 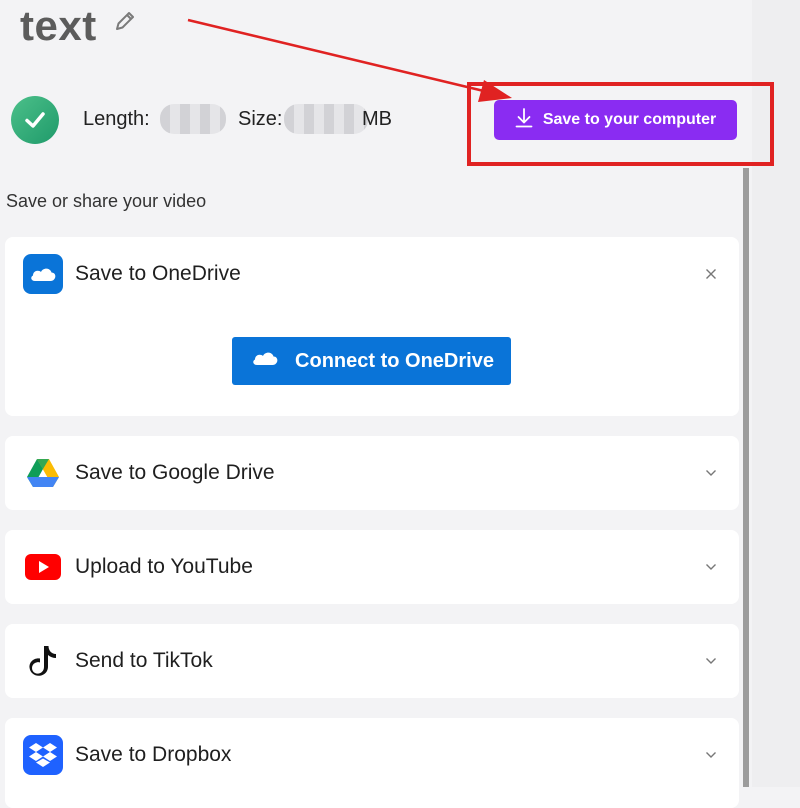 What do you see at coordinates (372, 473) in the screenshot?
I see `google-drive-card: Save to Google Drive` at bounding box center [372, 473].